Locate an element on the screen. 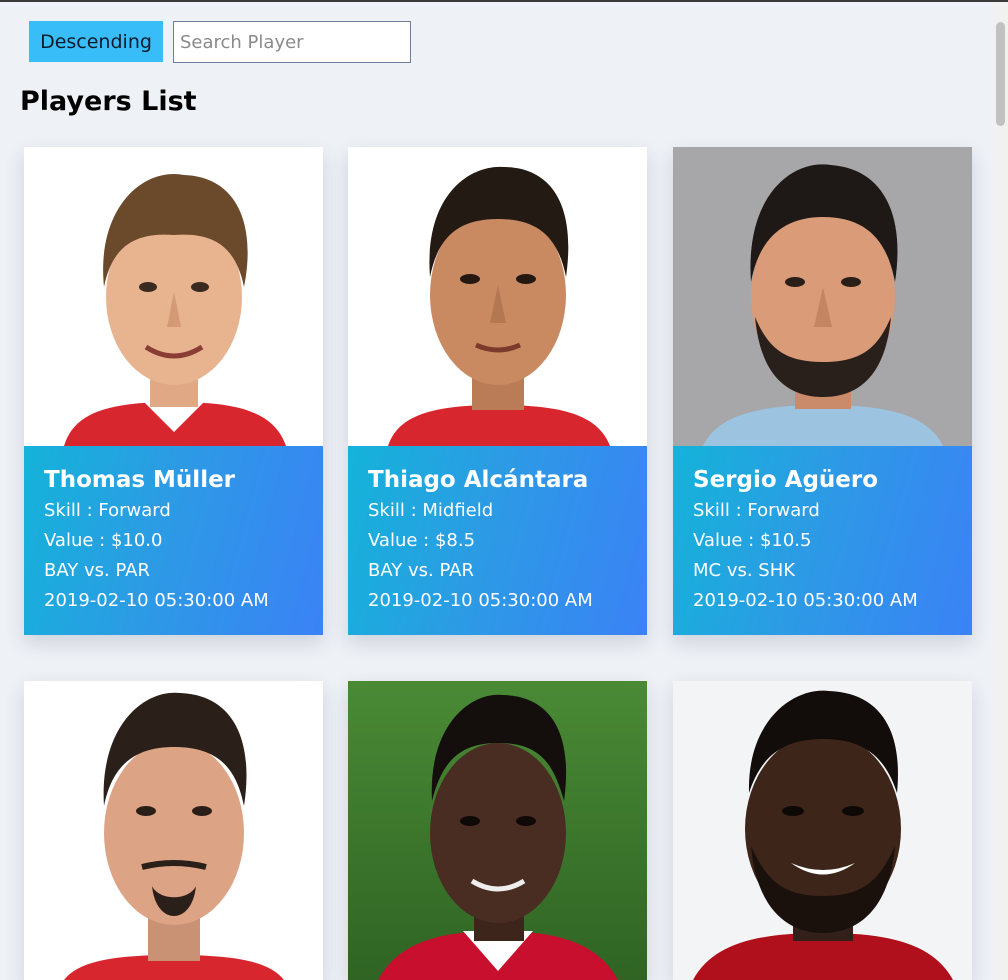  player-value: Value : $10.5 is located at coordinates (752, 540).